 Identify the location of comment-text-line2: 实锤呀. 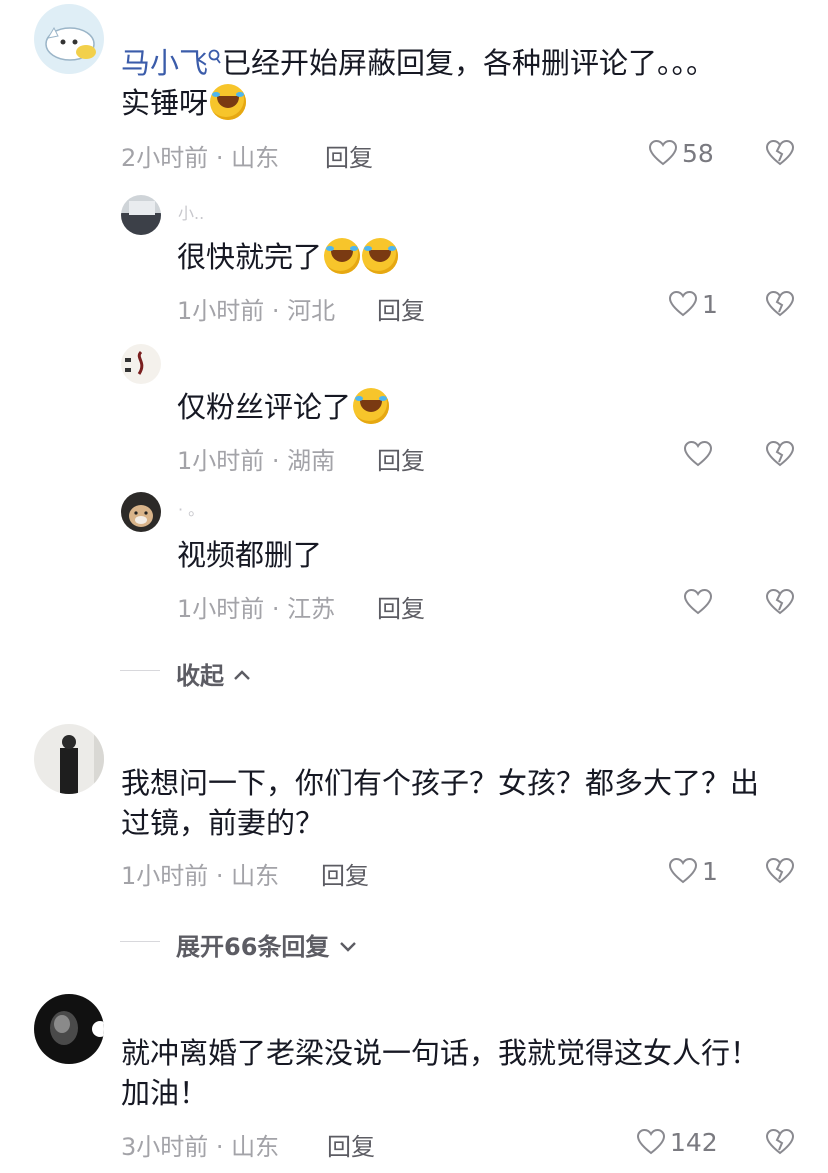
(165, 103).